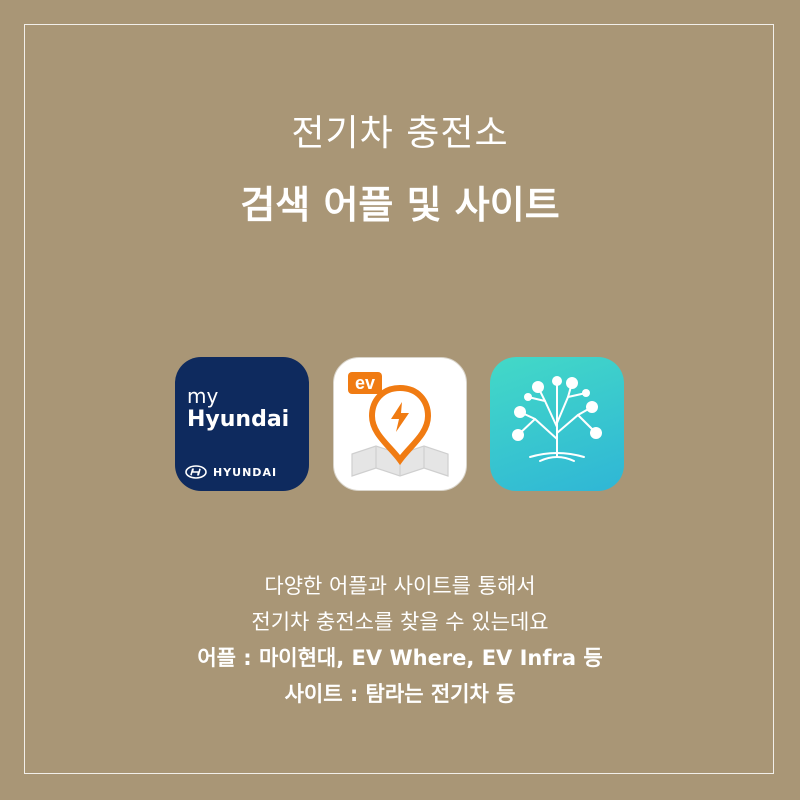 This screenshot has width=800, height=800. I want to click on myhyundai-label-hyundai: Hyundai, so click(238, 419).